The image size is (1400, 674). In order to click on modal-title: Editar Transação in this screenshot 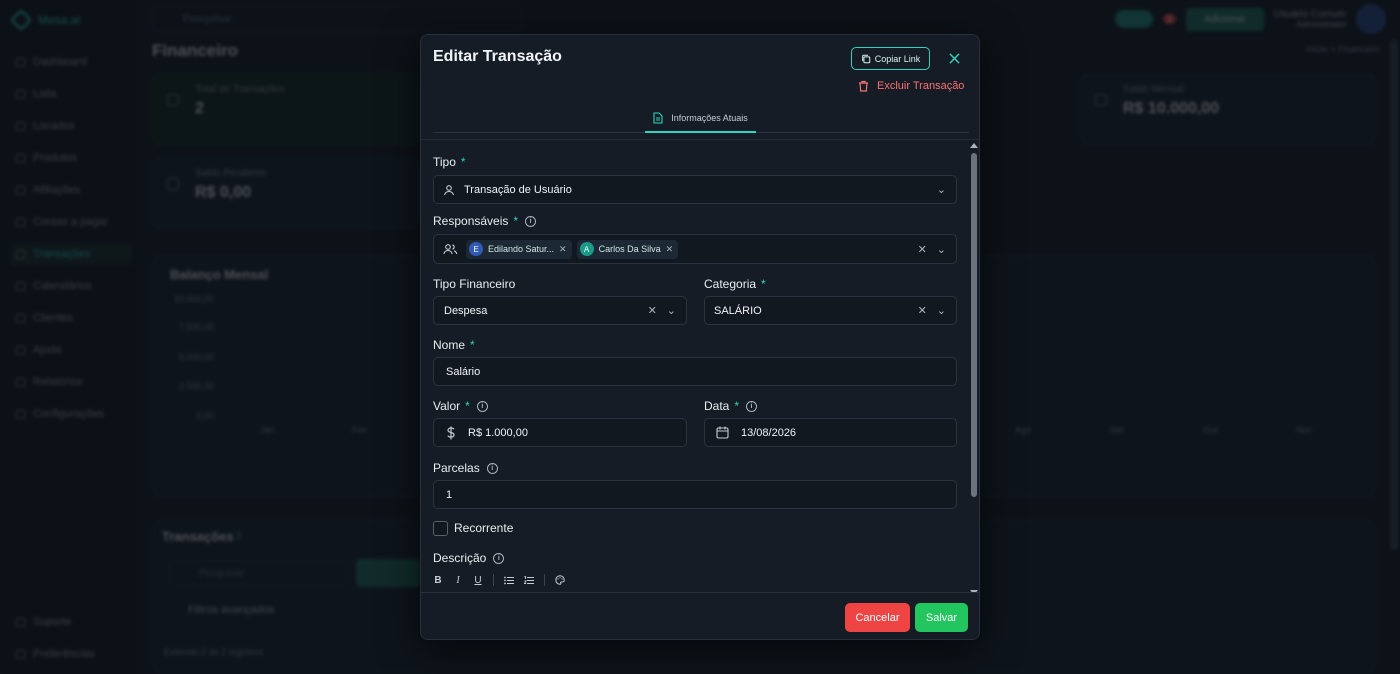, I will do `click(497, 56)`.